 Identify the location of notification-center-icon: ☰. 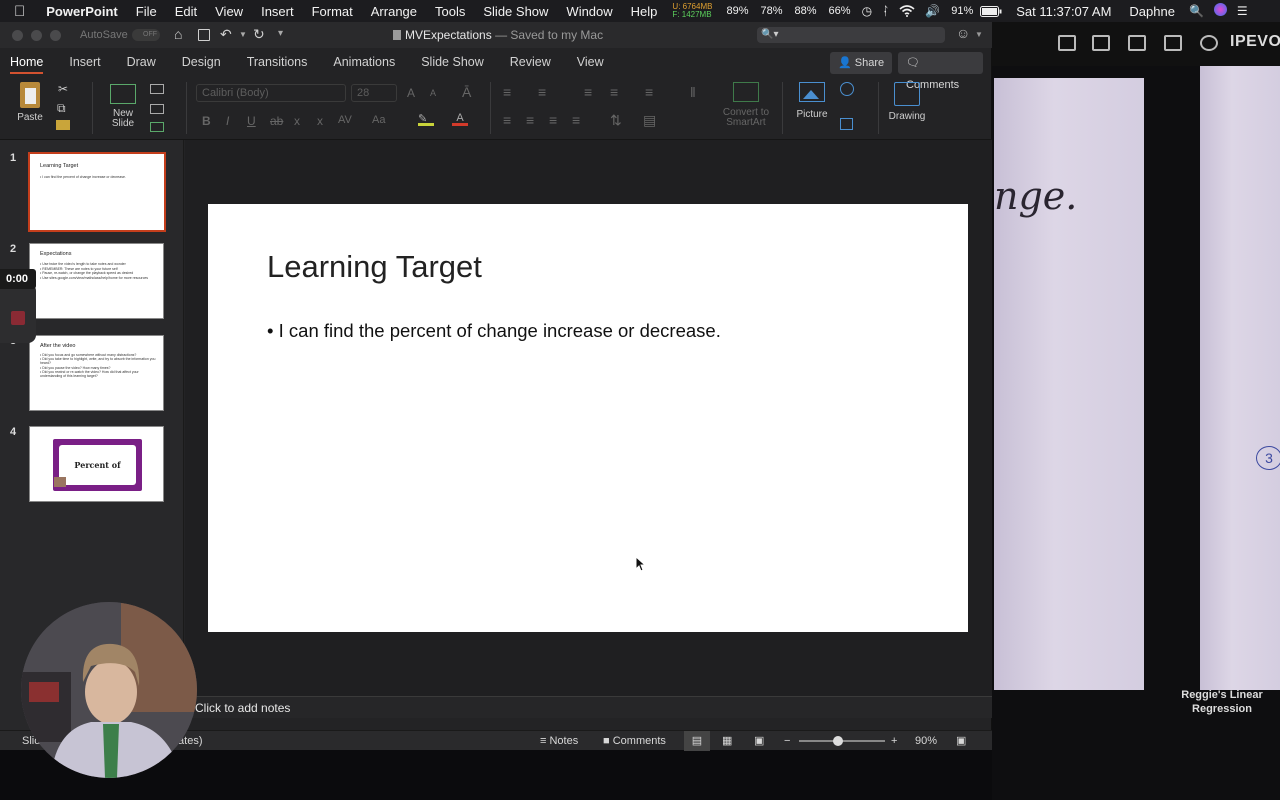
(1242, 11).